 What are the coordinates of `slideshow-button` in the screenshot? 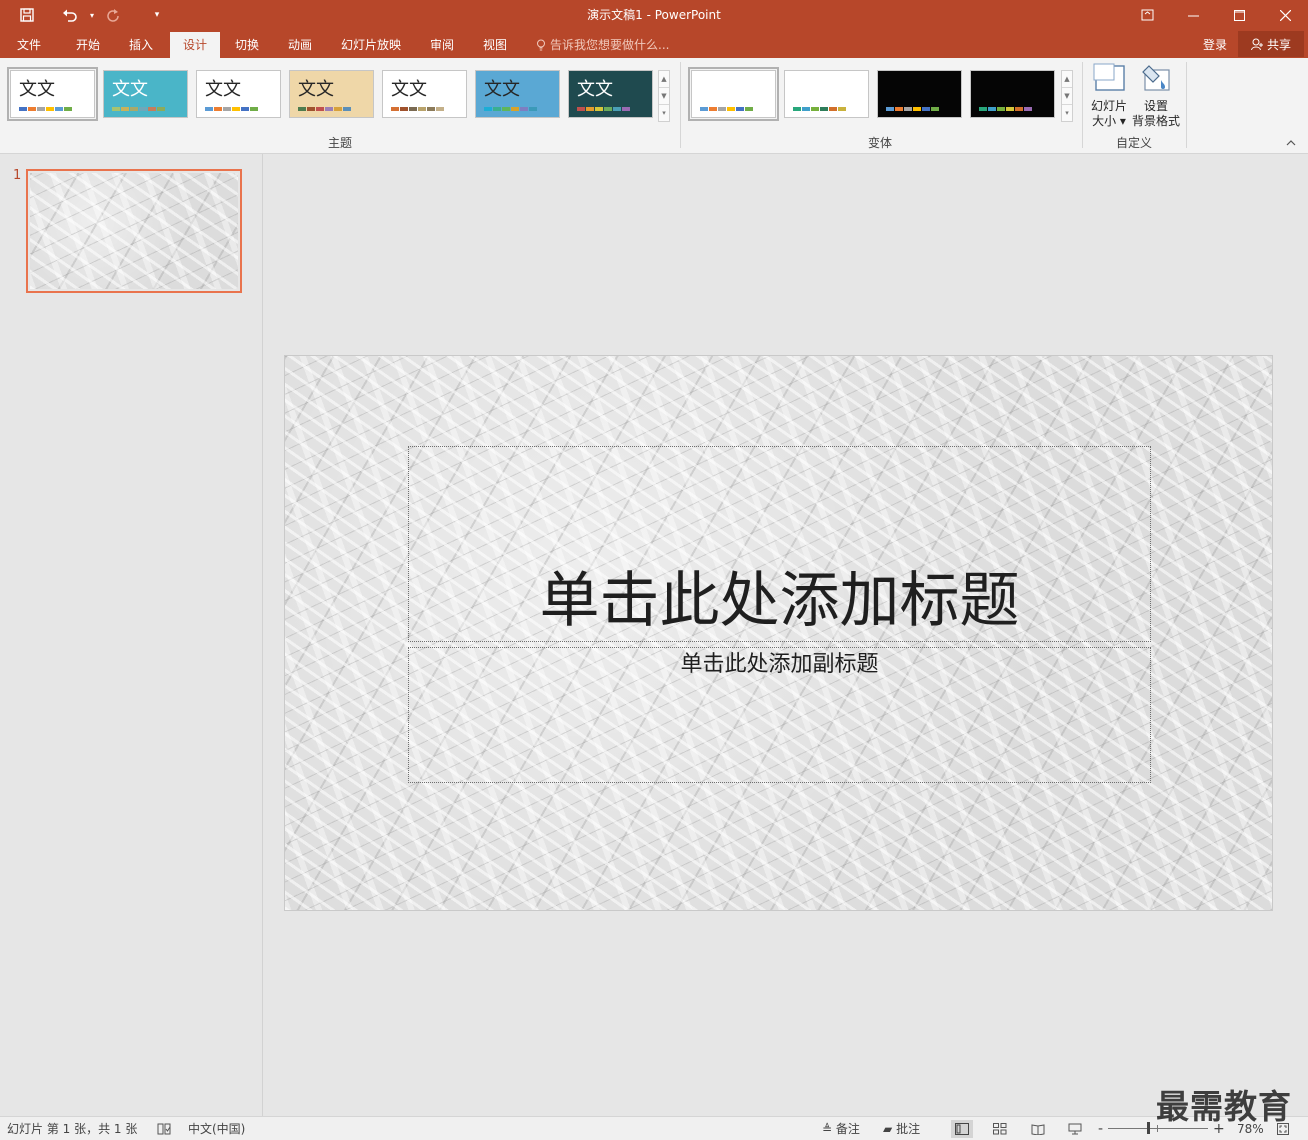 It's located at (1075, 1129).